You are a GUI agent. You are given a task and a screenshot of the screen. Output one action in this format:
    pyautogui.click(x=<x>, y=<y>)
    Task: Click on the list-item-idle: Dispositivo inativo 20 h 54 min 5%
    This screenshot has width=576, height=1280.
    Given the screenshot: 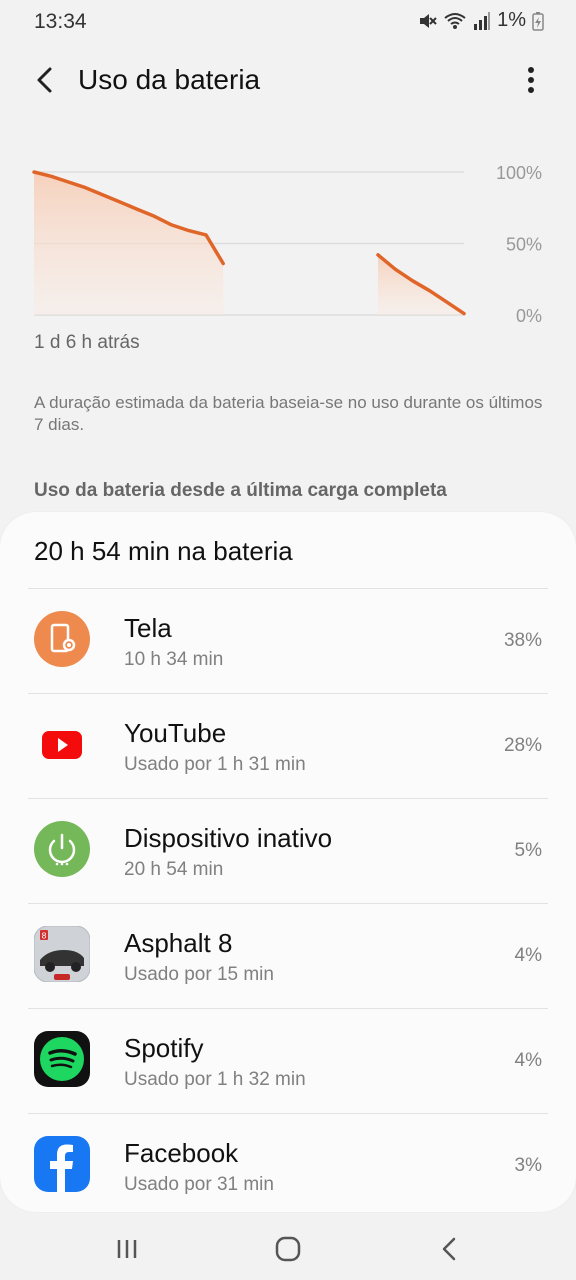 What is the action you would take?
    pyautogui.click(x=288, y=850)
    